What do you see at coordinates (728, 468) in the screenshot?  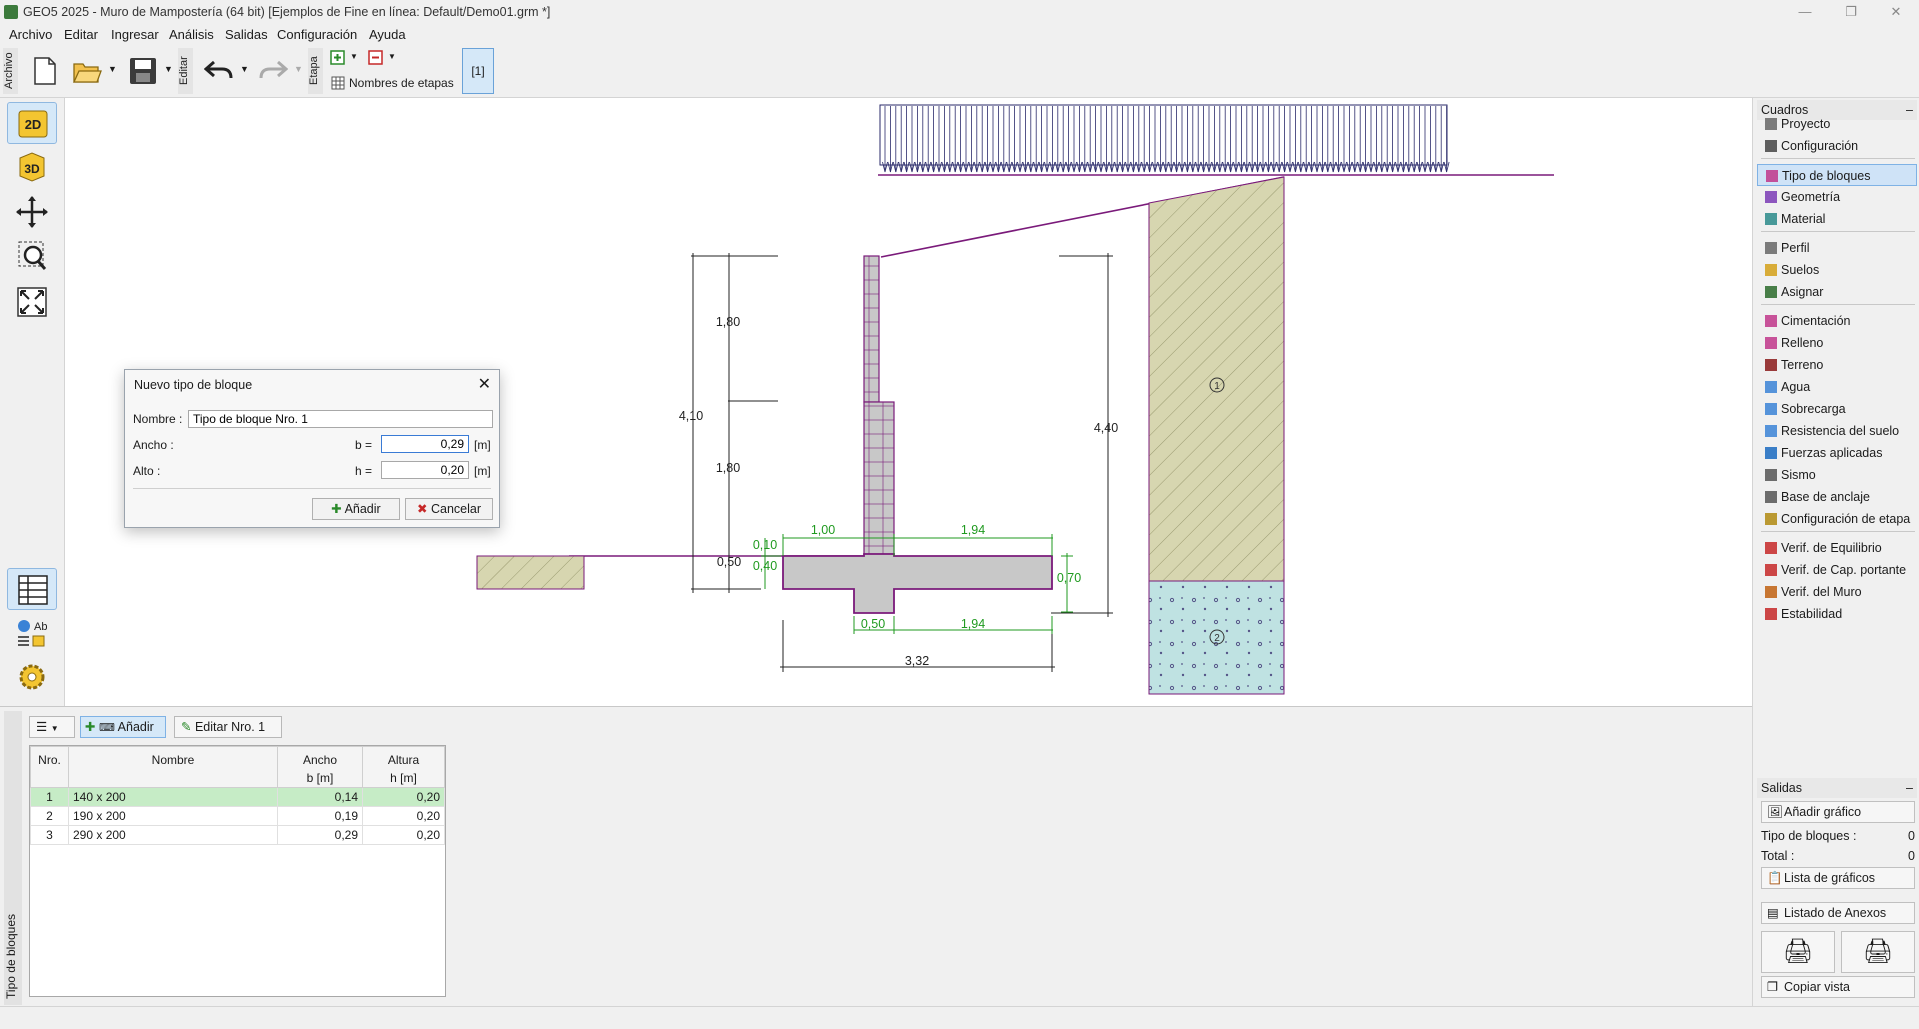 I see `dim-1-80-bottom: 1,80` at bounding box center [728, 468].